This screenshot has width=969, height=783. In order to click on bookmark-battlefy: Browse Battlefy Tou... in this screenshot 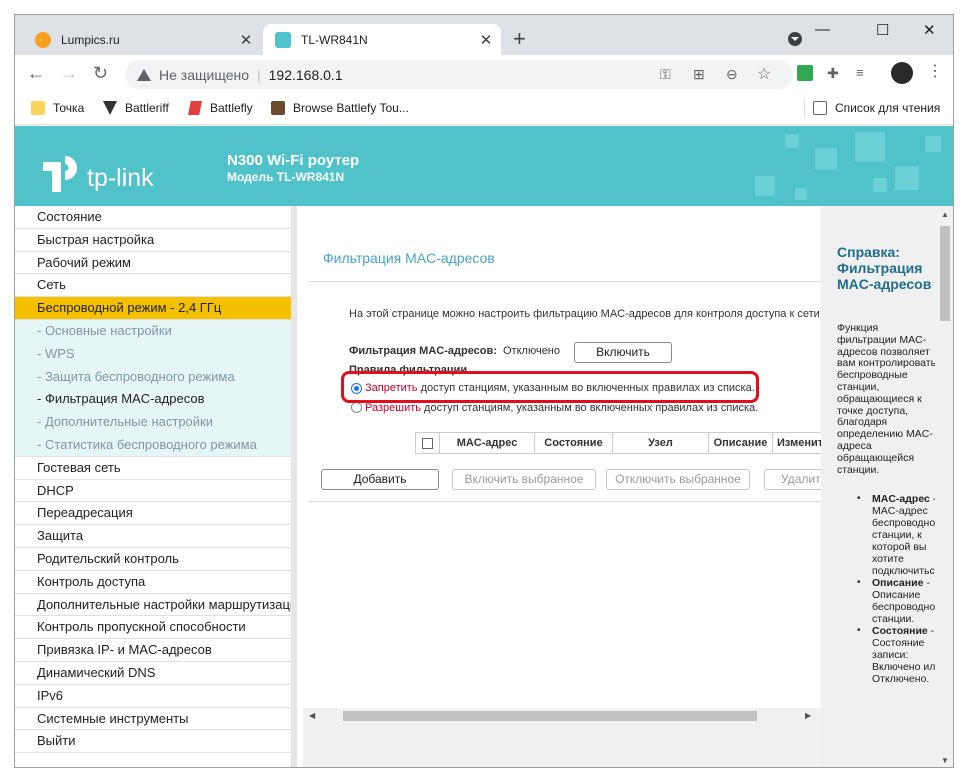, I will do `click(340, 108)`.